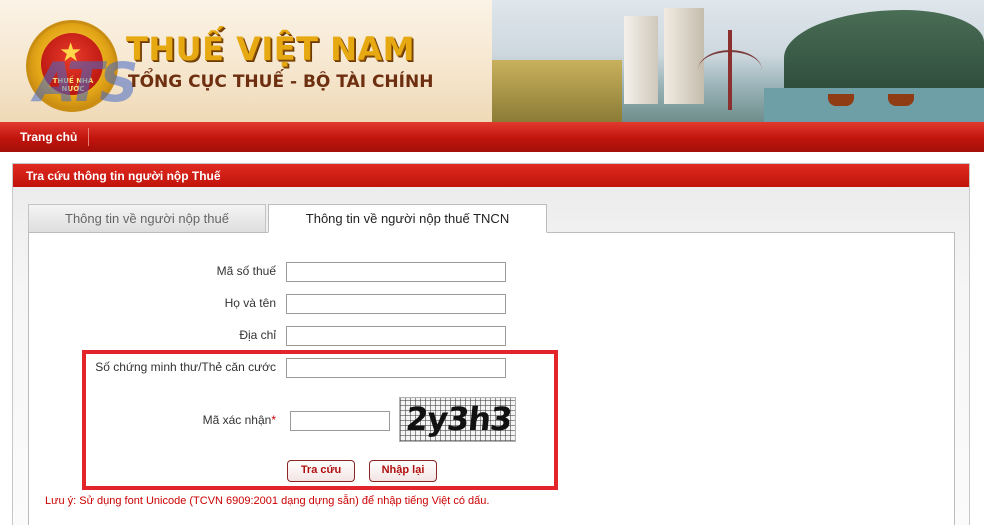 The image size is (984, 525). Describe the element at coordinates (738, 61) in the screenshot. I see `banner-scenery-image` at that location.